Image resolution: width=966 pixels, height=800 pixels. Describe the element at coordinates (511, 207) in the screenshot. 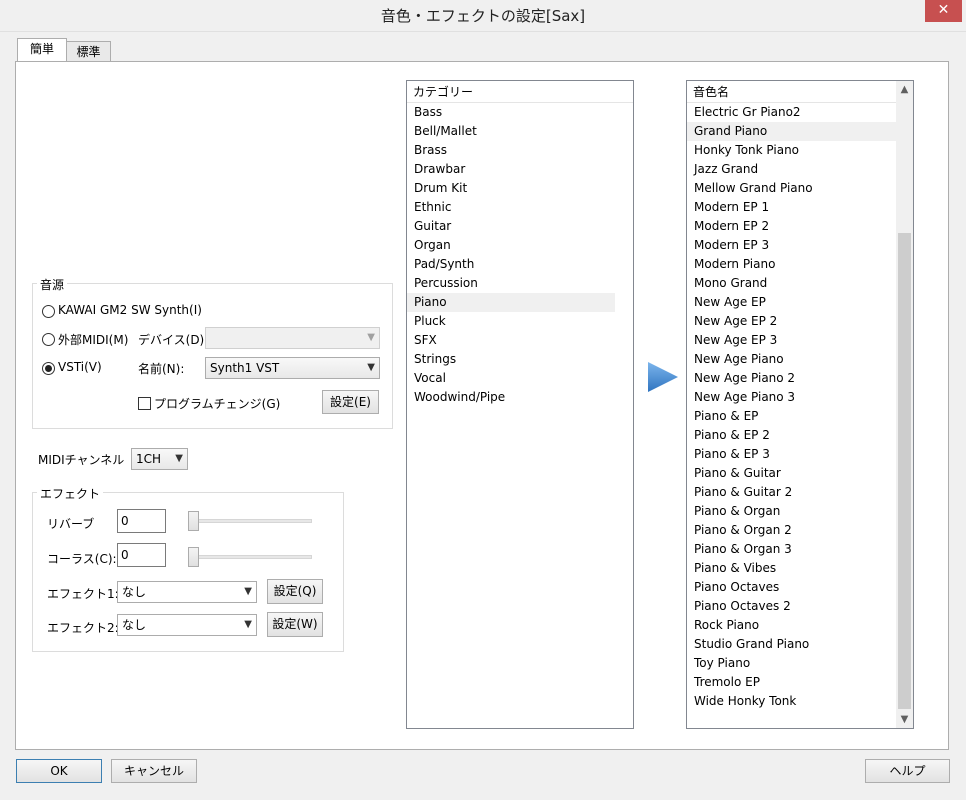

I see `list-item: Ethnic` at that location.